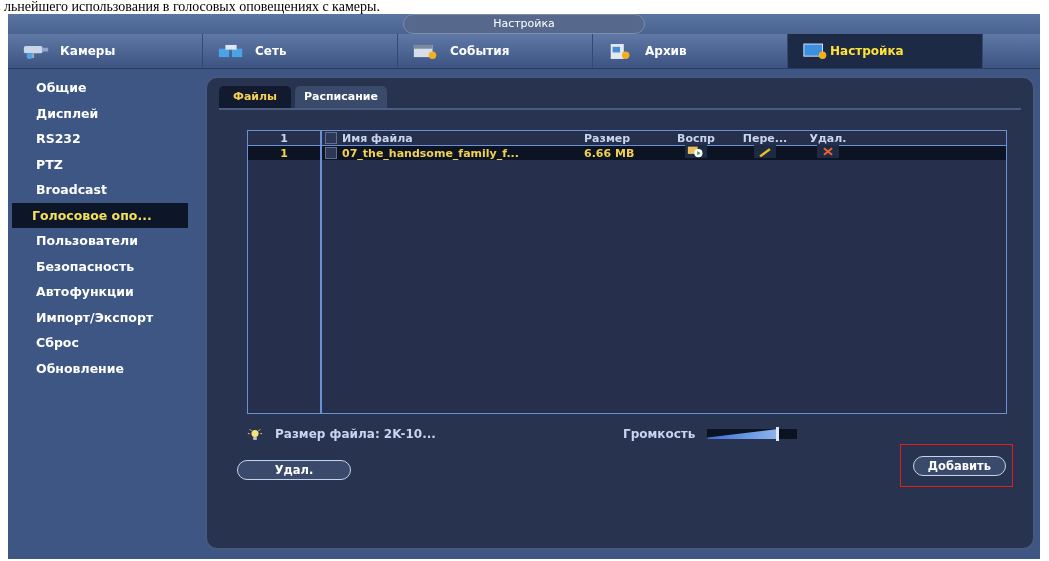 Image resolution: width=1049 pixels, height=561 pixels. What do you see at coordinates (828, 151) in the screenshot?
I see `close-icon` at bounding box center [828, 151].